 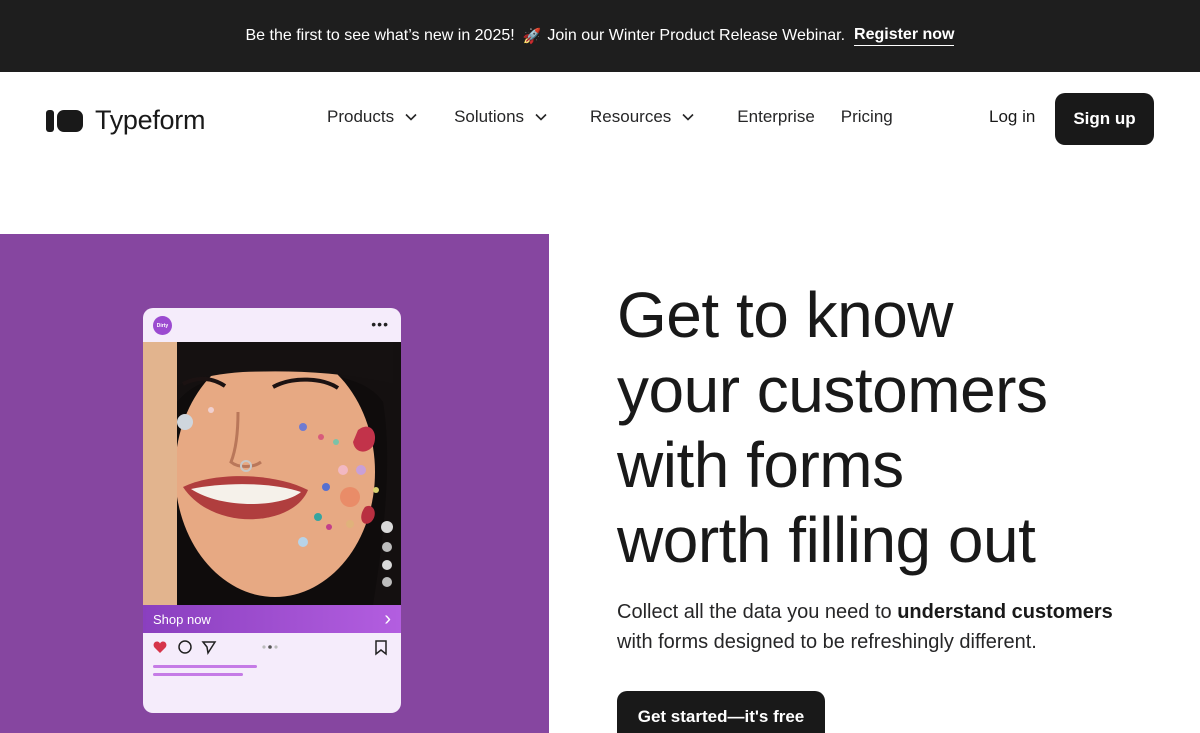 I want to click on login-link: Log in, so click(x=1012, y=117).